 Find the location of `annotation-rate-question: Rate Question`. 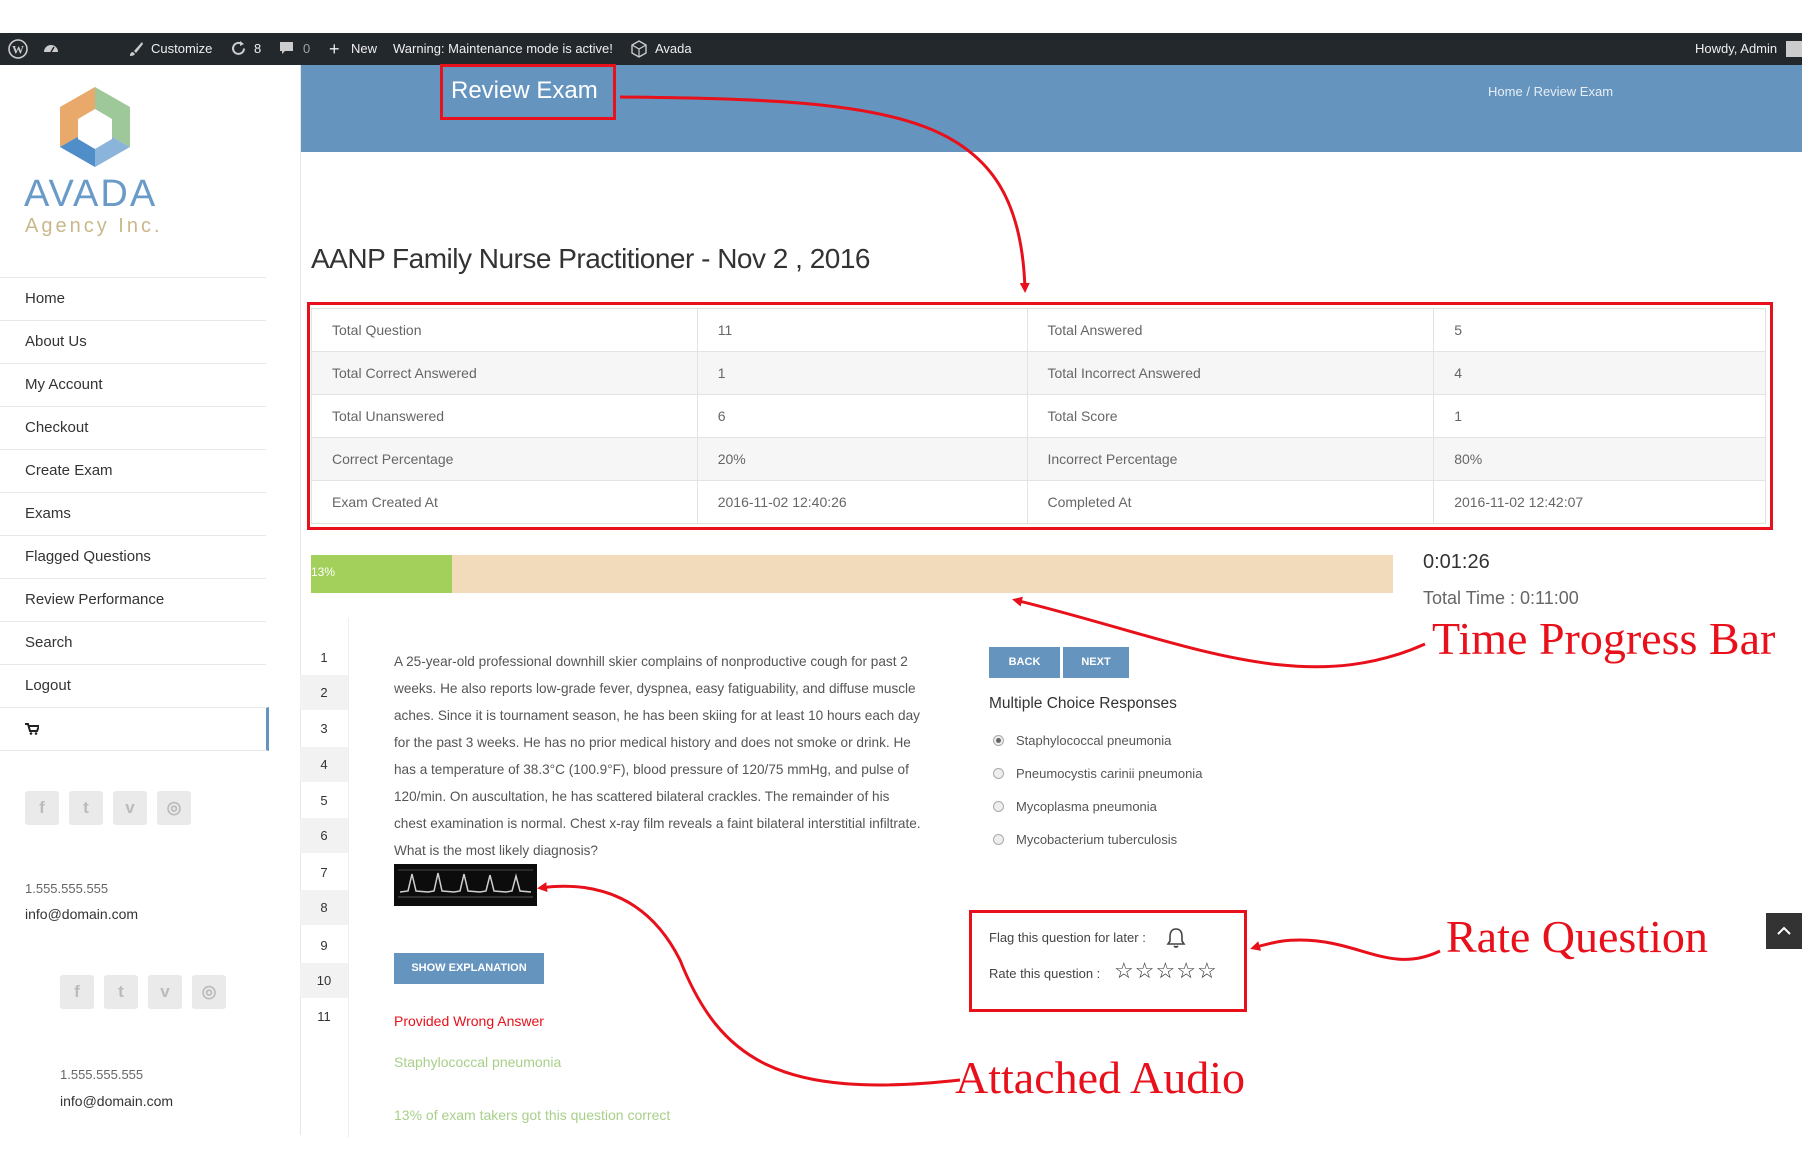

annotation-rate-question: Rate Question is located at coordinates (1577, 936).